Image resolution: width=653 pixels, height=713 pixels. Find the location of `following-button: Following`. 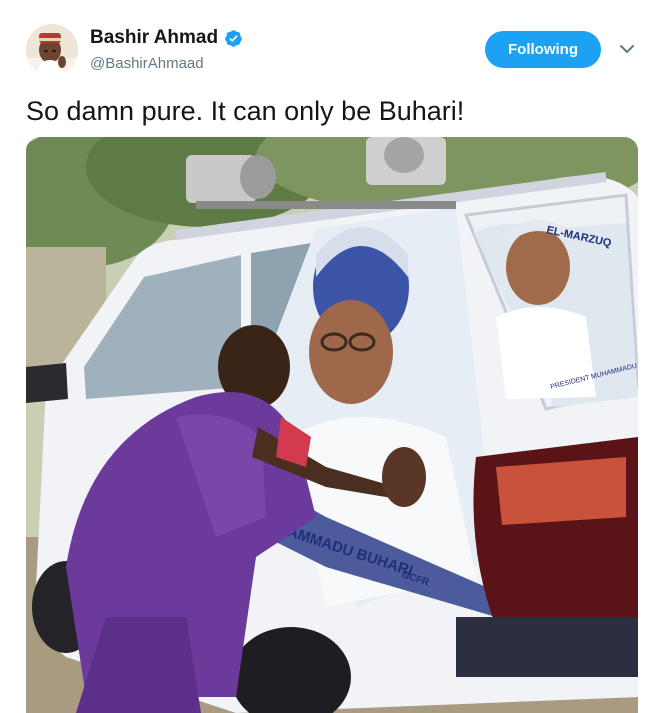

following-button: Following is located at coordinates (543, 49).